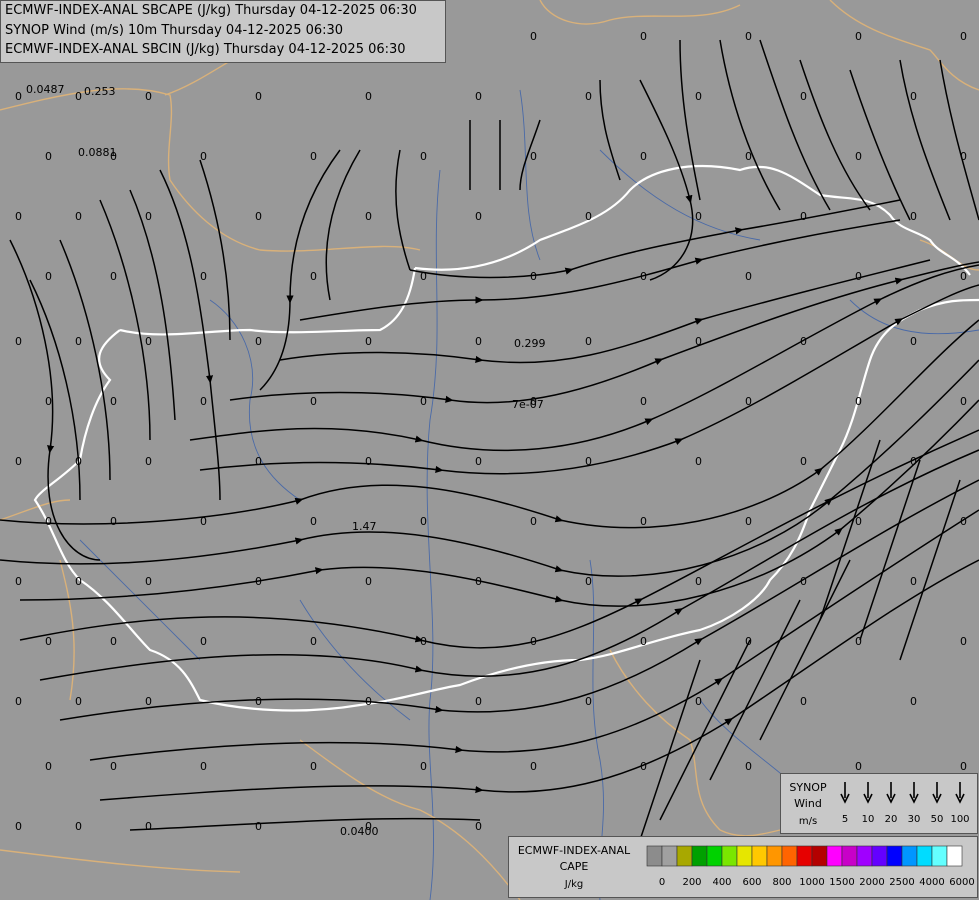 Image resolution: width=979 pixels, height=900 pixels. Describe the element at coordinates (574, 866) in the screenshot. I see `cape-legend-subtitle: CAPE` at that location.